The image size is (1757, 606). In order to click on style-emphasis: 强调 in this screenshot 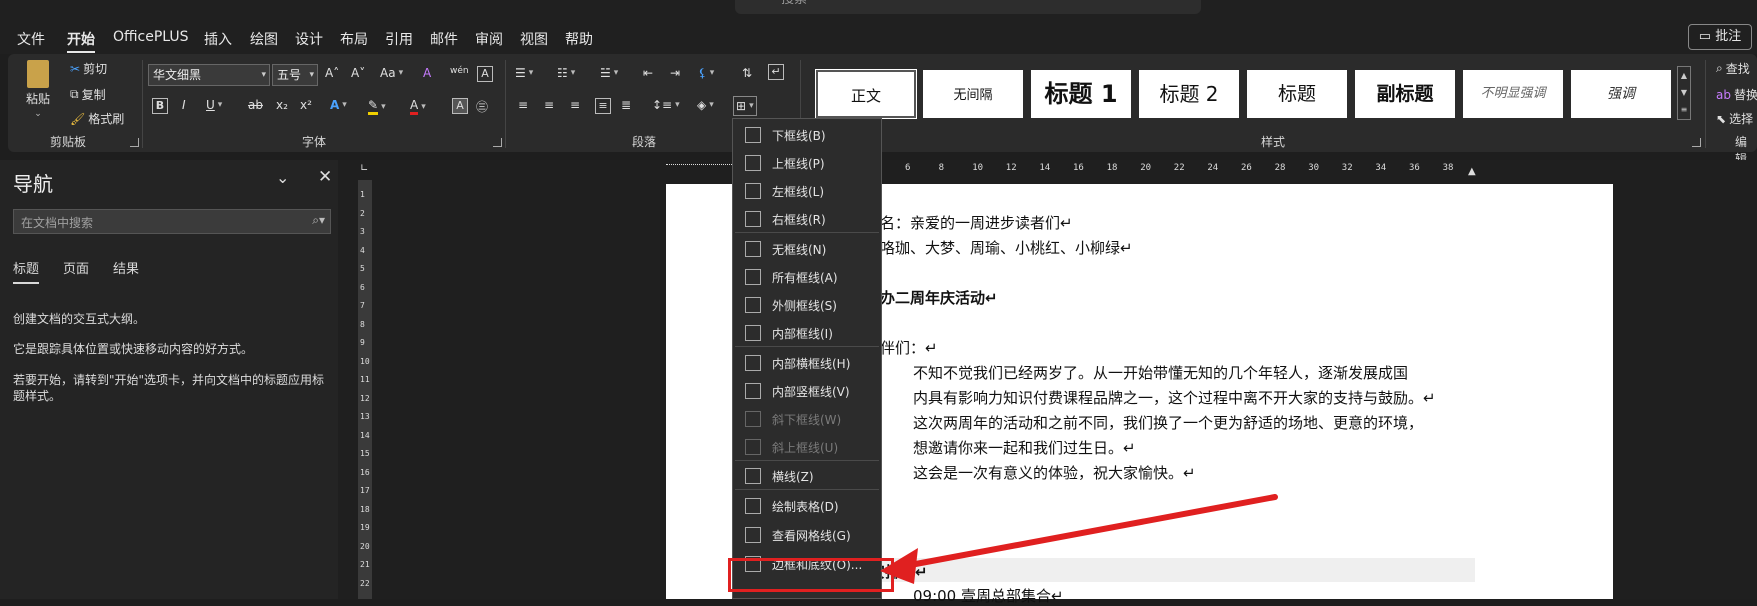, I will do `click(1621, 94)`.